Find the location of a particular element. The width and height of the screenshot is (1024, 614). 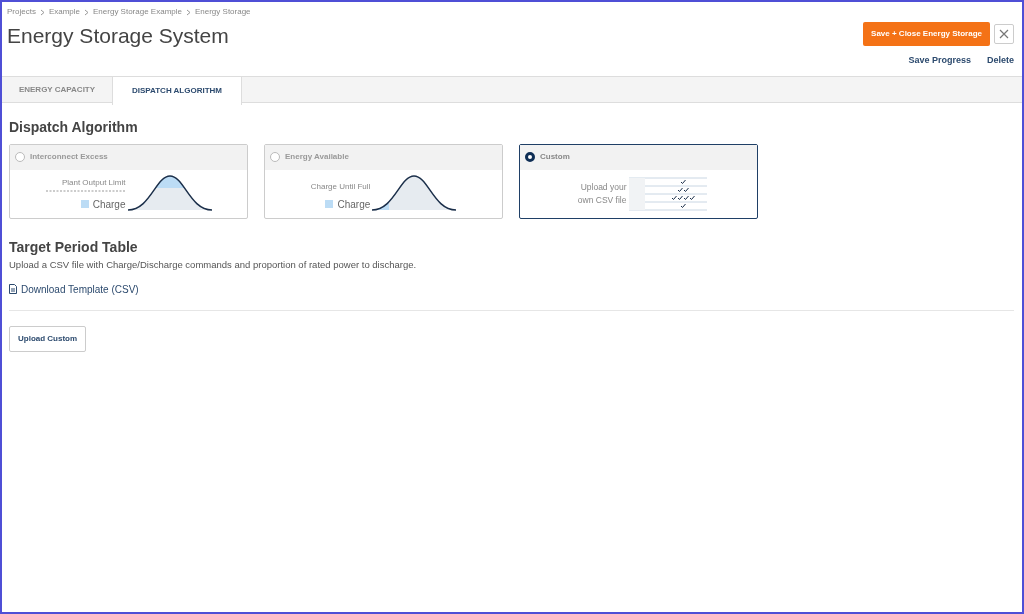

page-title: Energy Storage System is located at coordinates (118, 36).